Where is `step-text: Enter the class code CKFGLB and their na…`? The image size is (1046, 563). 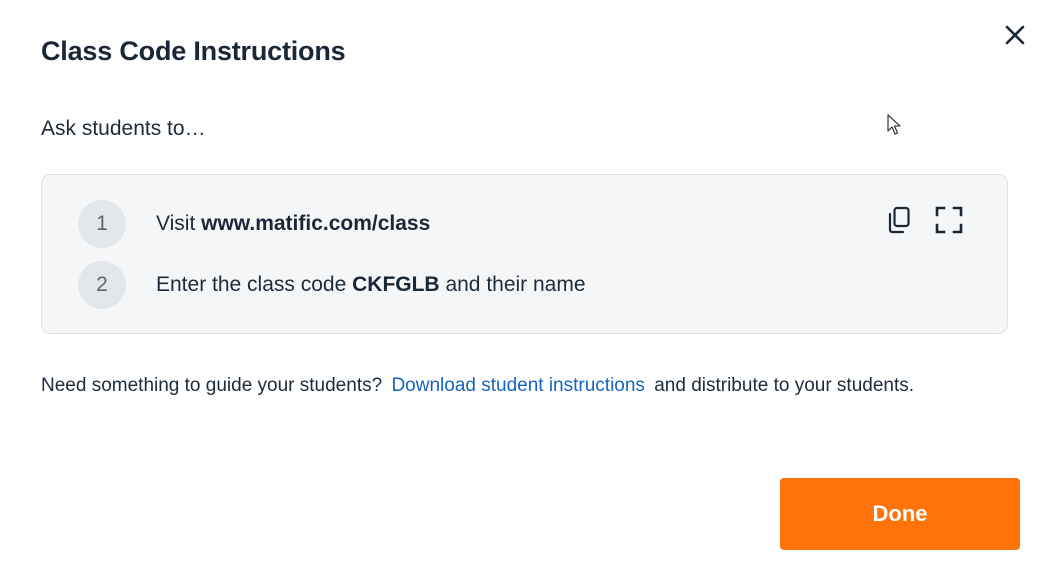
step-text: Enter the class code CKFGLB and their na… is located at coordinates (371, 285).